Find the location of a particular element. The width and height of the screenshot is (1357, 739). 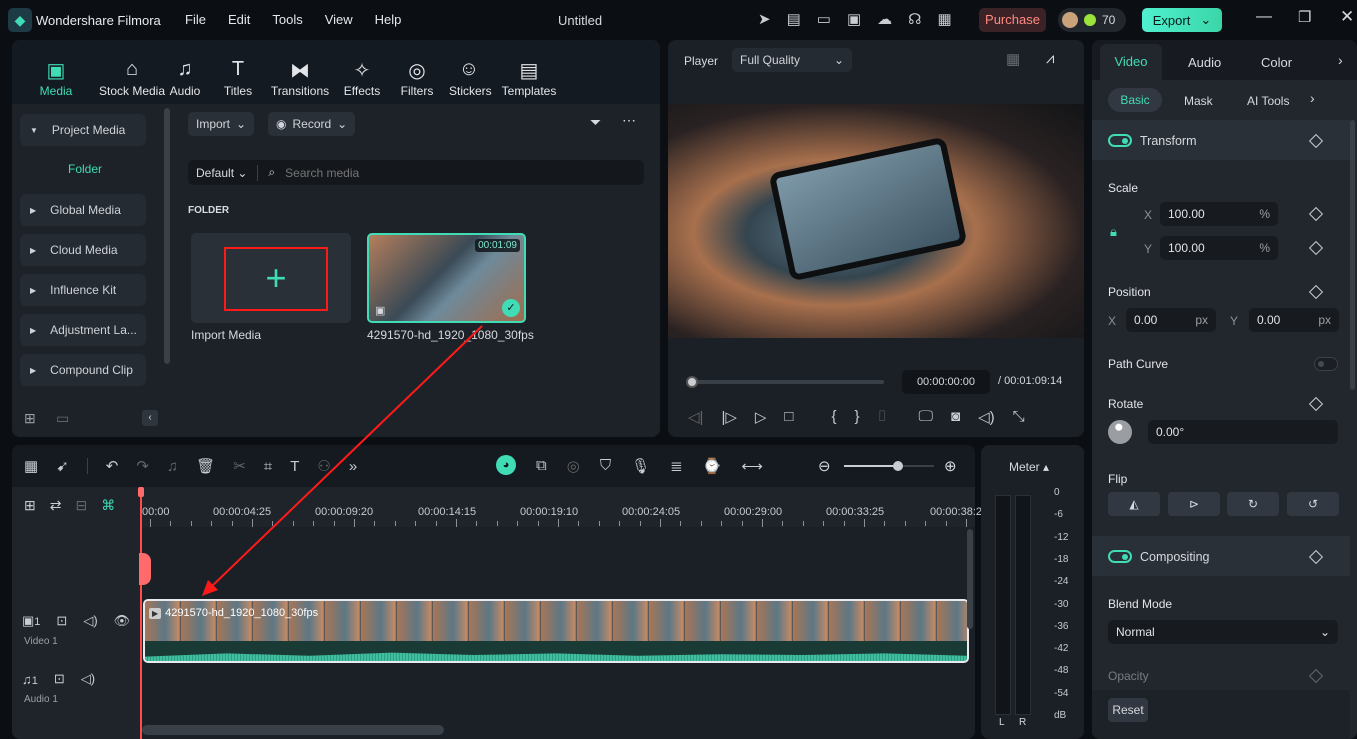

zoom-in-icon: ⊕ is located at coordinates (950, 466).